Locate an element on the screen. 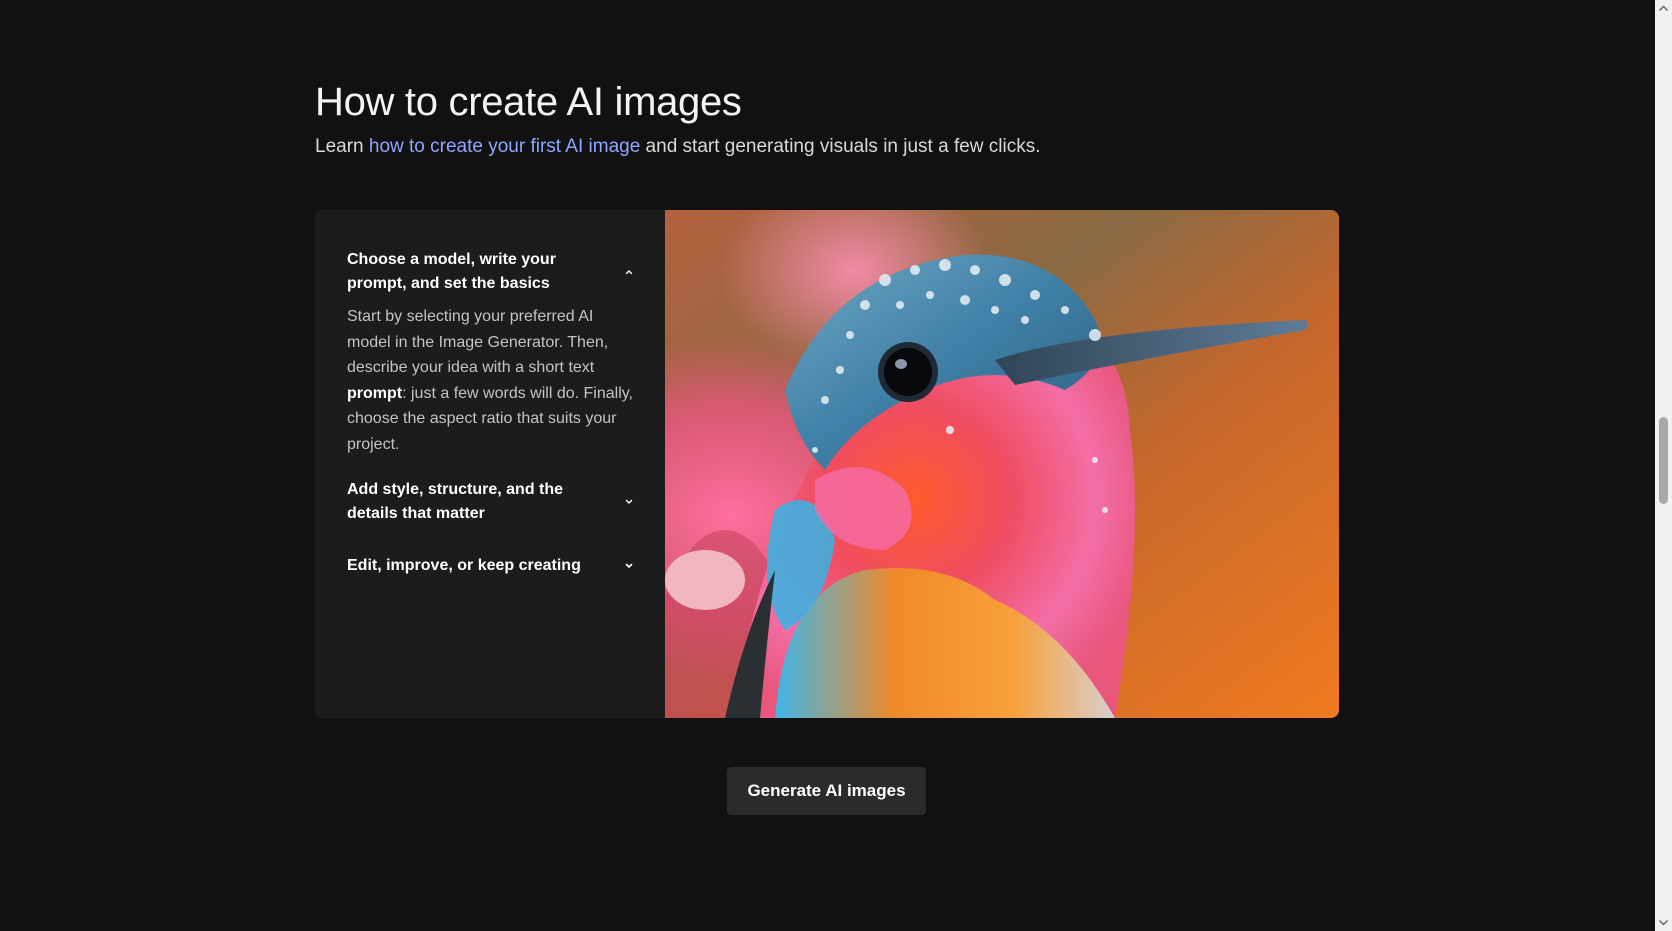 This screenshot has width=1672, height=931. generate-ai-images-button: Generate AI images is located at coordinates (826, 791).